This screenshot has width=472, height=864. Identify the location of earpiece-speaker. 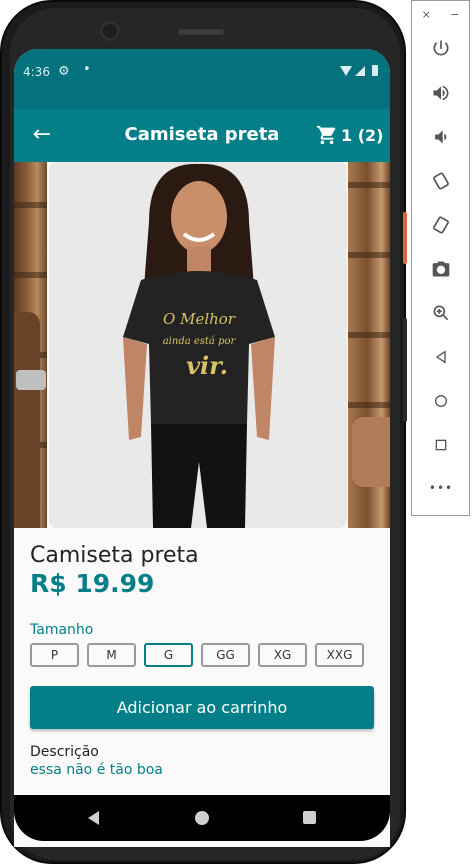
(201, 32).